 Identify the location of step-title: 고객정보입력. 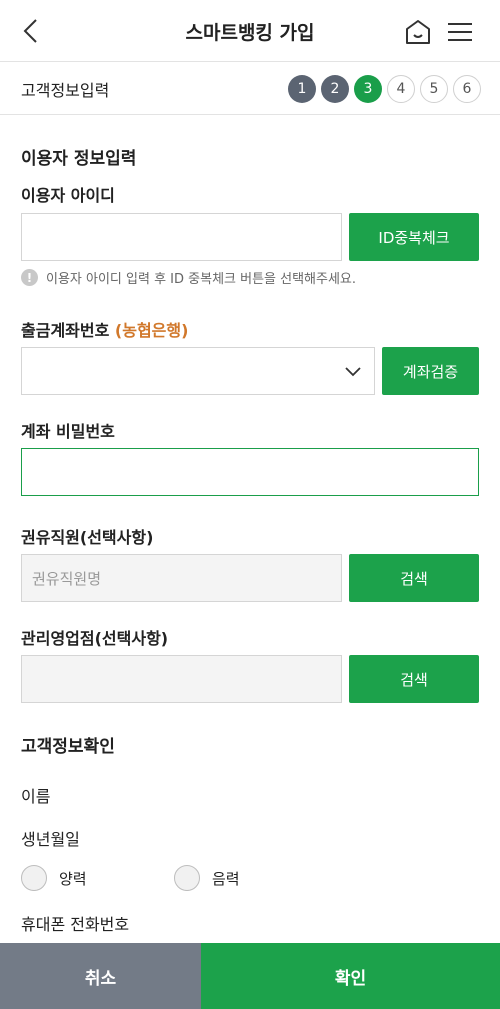
(65, 90).